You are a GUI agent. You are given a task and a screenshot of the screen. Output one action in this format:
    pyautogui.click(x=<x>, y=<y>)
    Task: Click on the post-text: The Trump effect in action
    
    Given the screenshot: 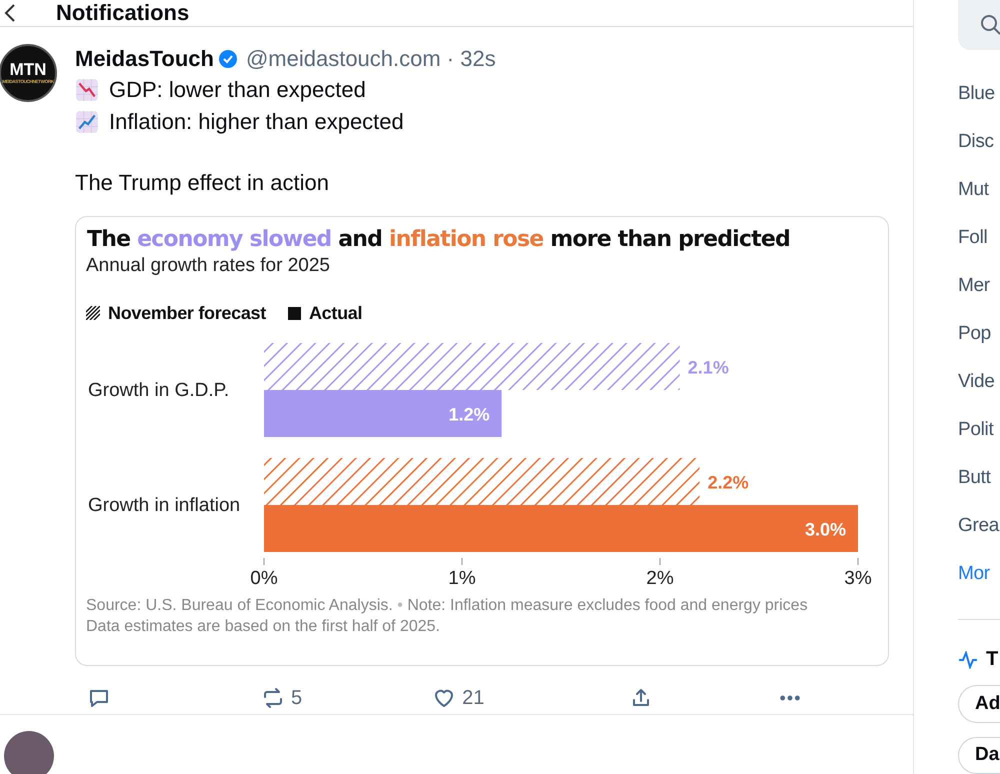 What is the action you would take?
    pyautogui.click(x=202, y=183)
    